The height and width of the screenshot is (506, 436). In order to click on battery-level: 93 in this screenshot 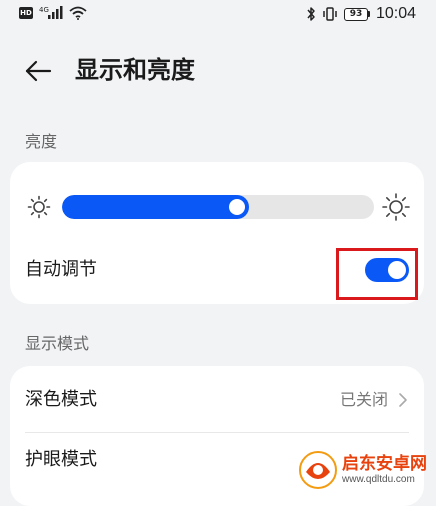, I will do `click(355, 14)`.